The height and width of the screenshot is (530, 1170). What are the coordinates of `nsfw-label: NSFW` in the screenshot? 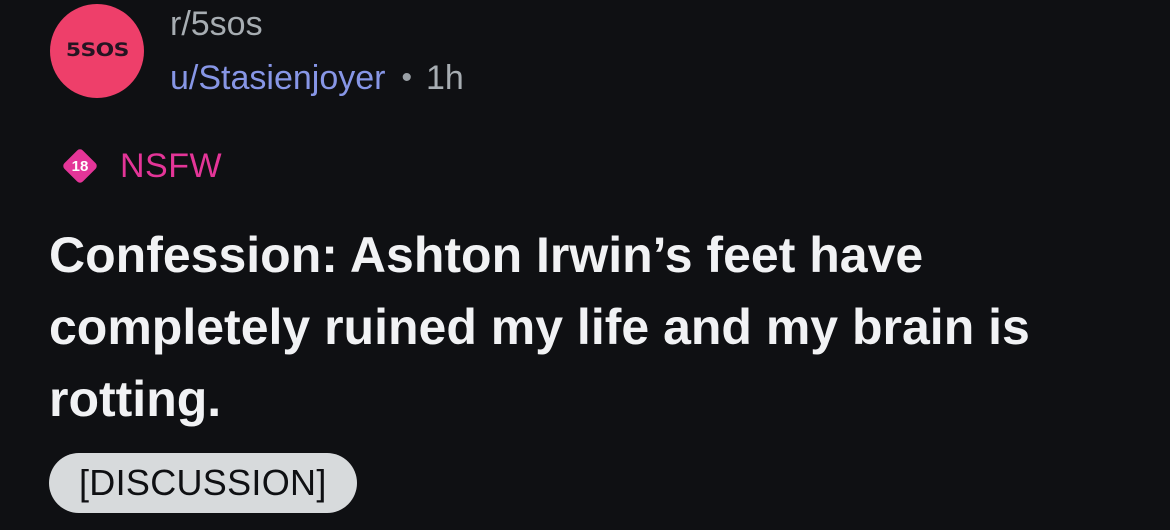 It's located at (171, 166).